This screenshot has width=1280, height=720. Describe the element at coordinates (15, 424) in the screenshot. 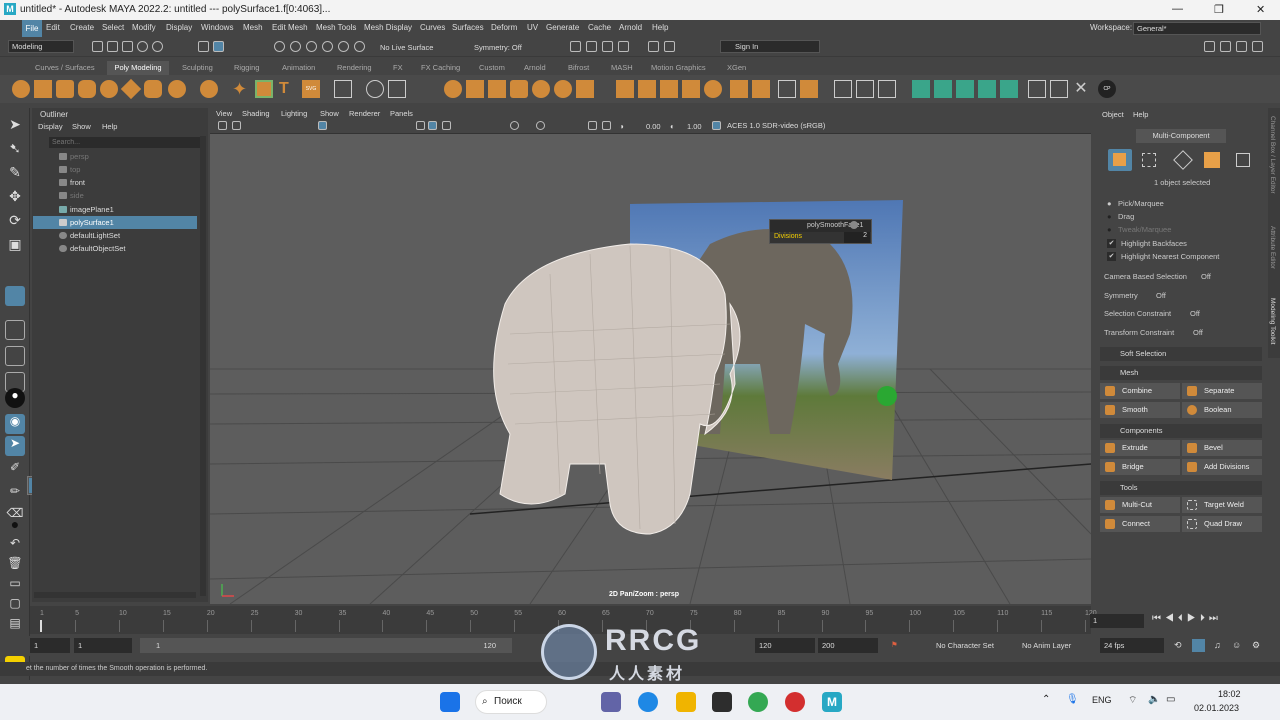

I see `visibility-eye-icon: ◉` at that location.